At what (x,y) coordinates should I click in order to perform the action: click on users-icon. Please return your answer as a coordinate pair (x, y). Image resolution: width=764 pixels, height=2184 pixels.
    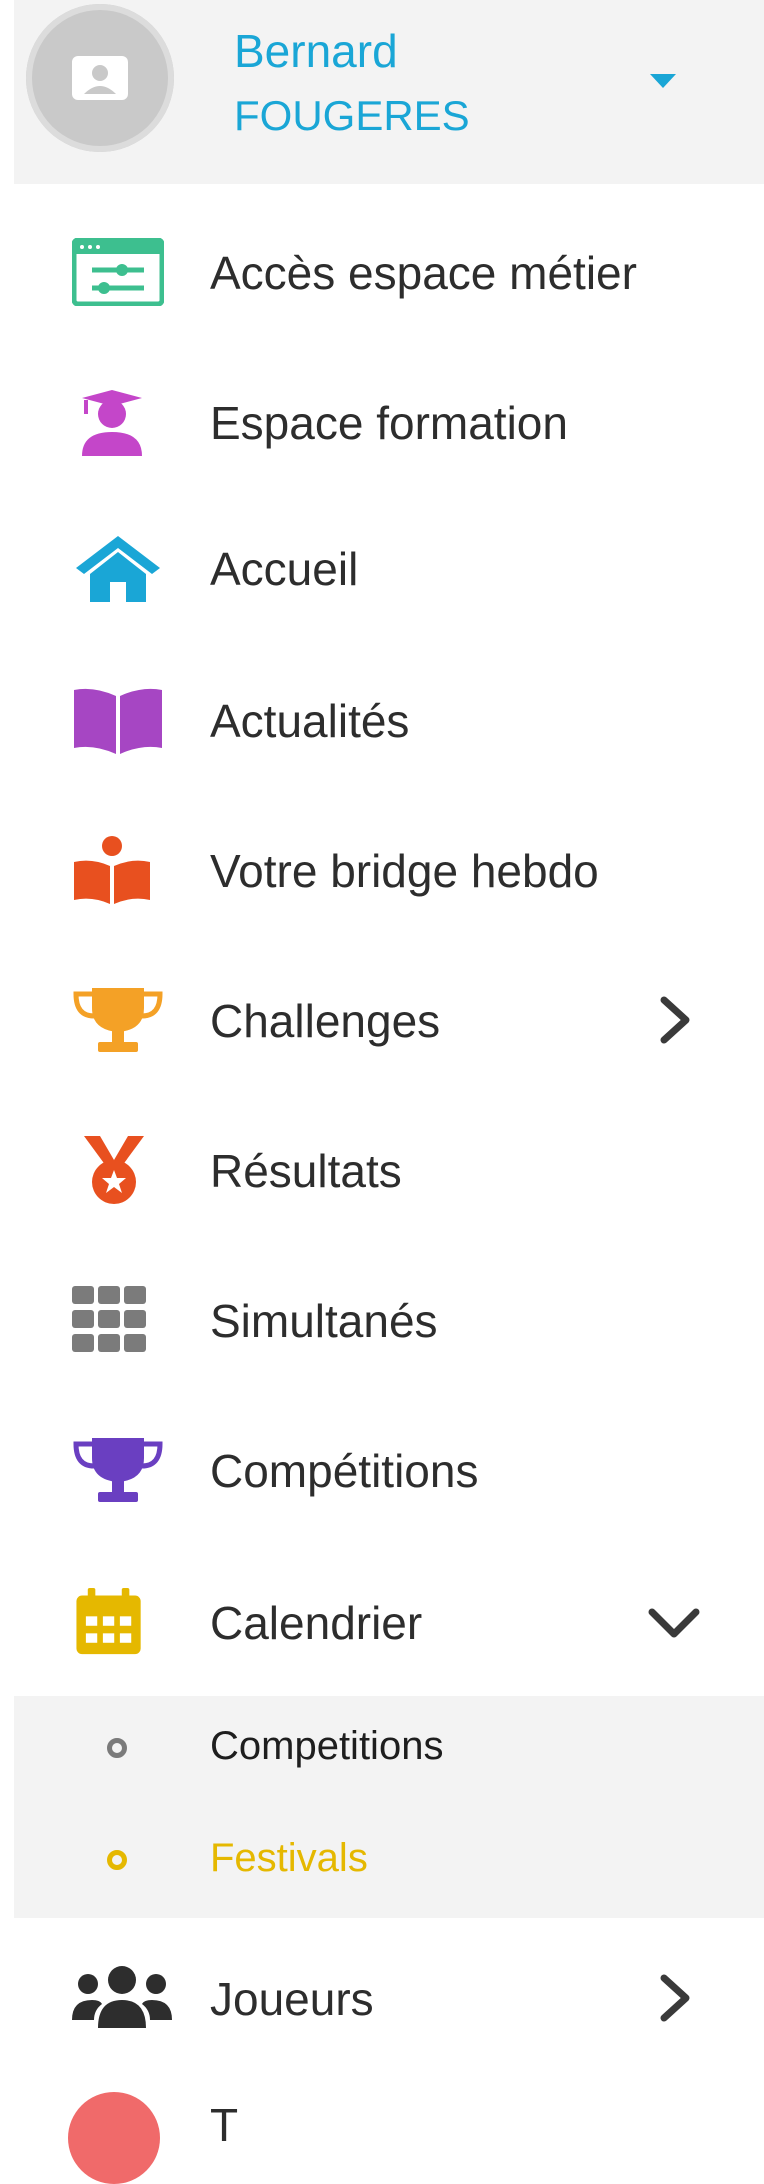
    Looking at the image, I should click on (122, 1997).